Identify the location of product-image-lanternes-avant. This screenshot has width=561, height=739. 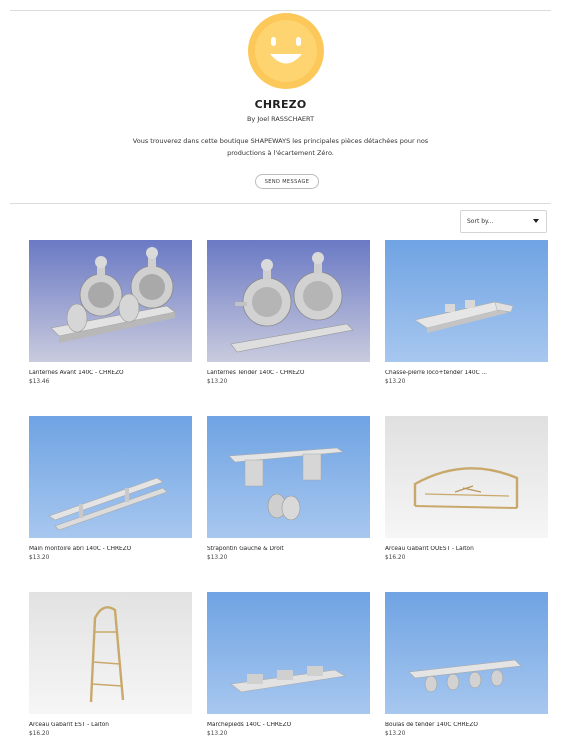
(110, 301).